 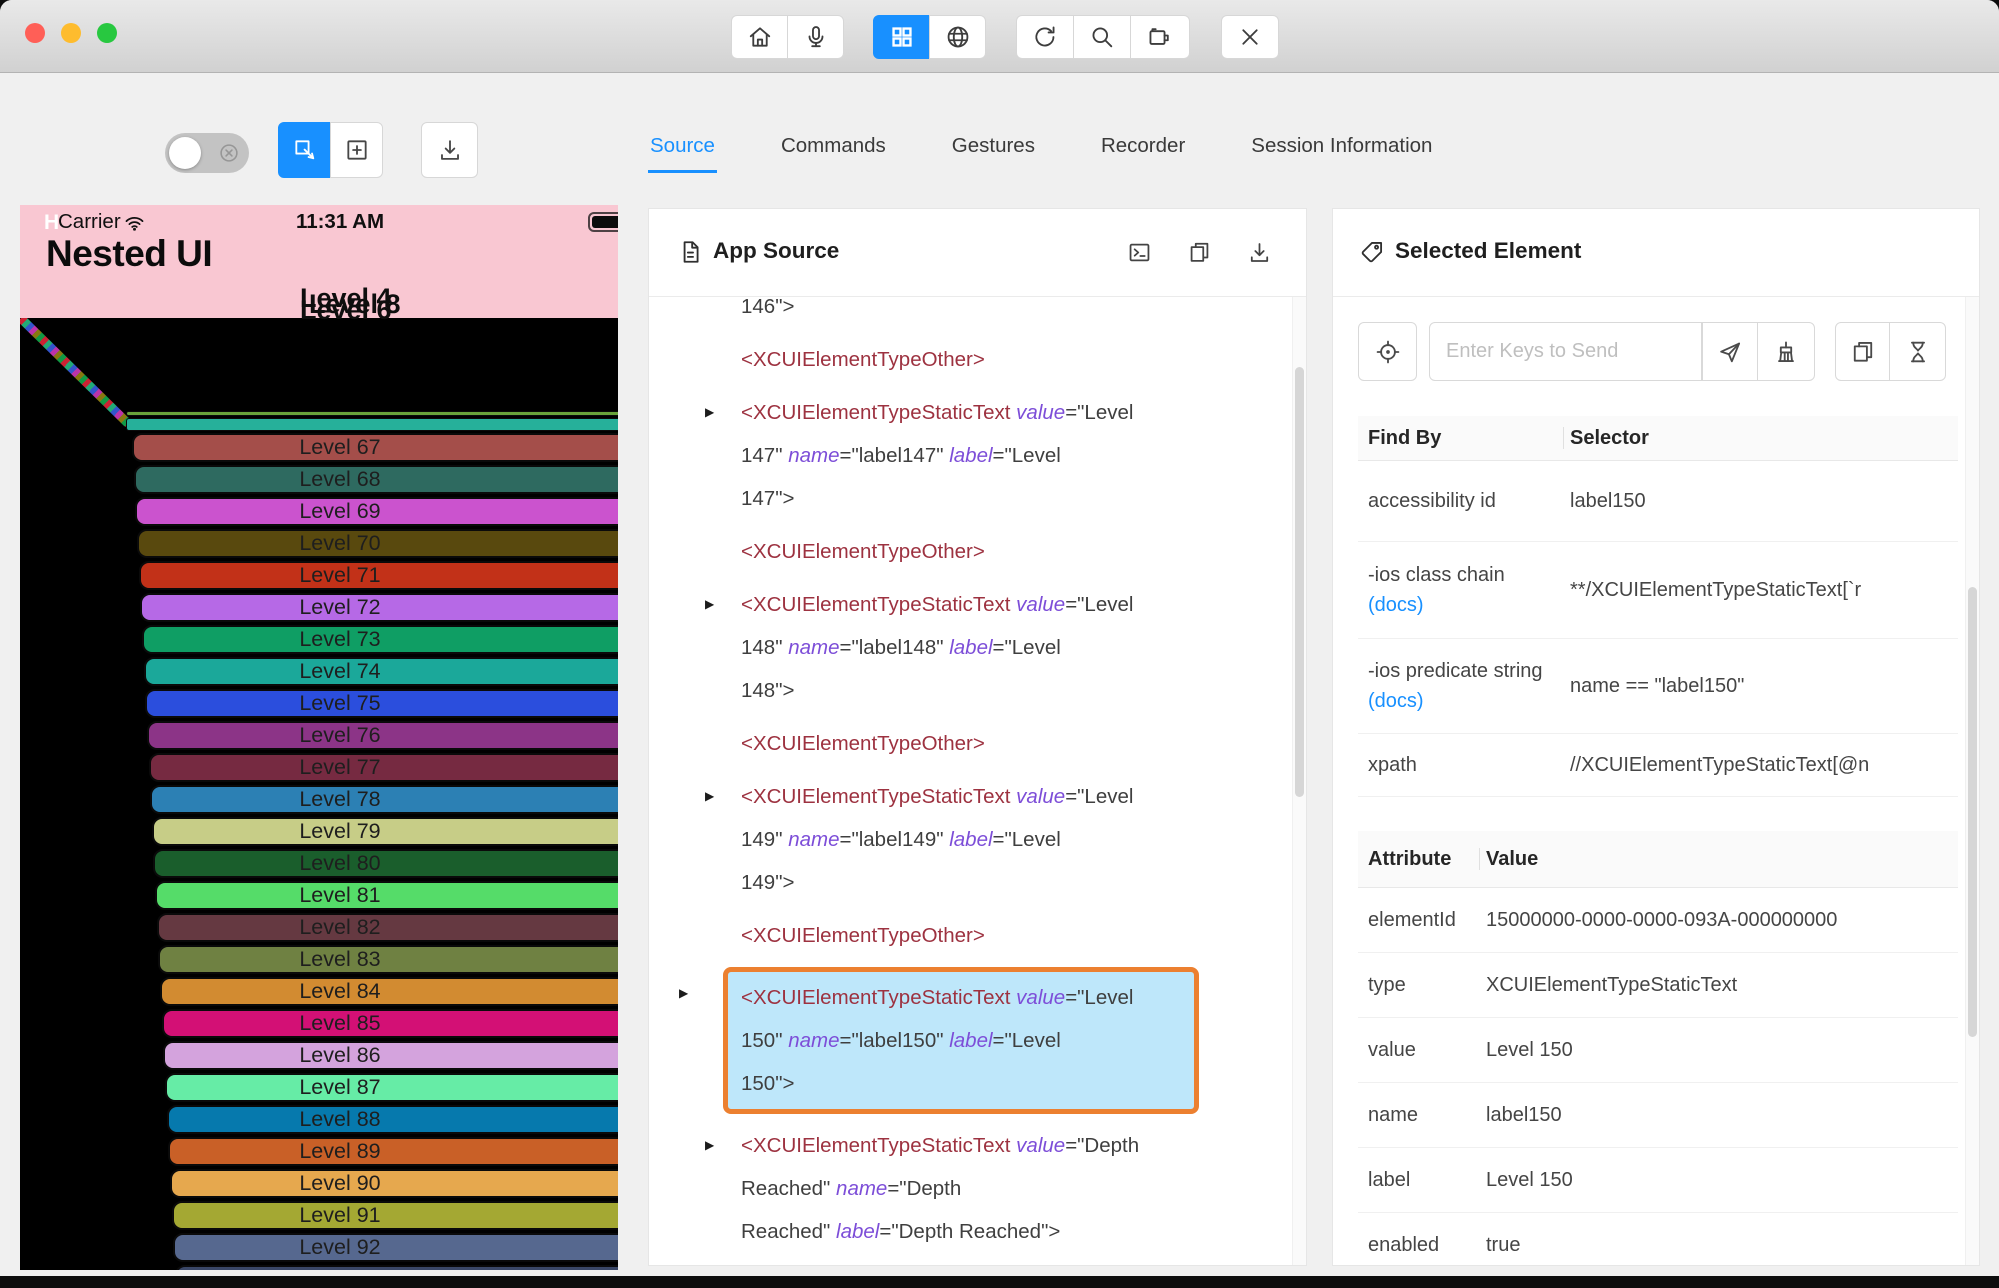 I want to click on source-line: 149" name="label149" label="Level, so click(x=901, y=839).